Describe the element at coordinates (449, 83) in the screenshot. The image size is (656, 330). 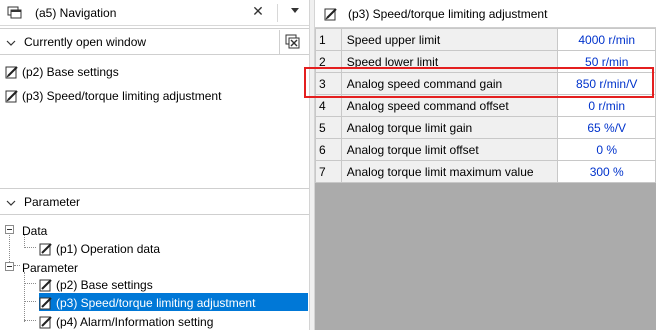
I see `parameter-name: Analog speed command gain` at that location.